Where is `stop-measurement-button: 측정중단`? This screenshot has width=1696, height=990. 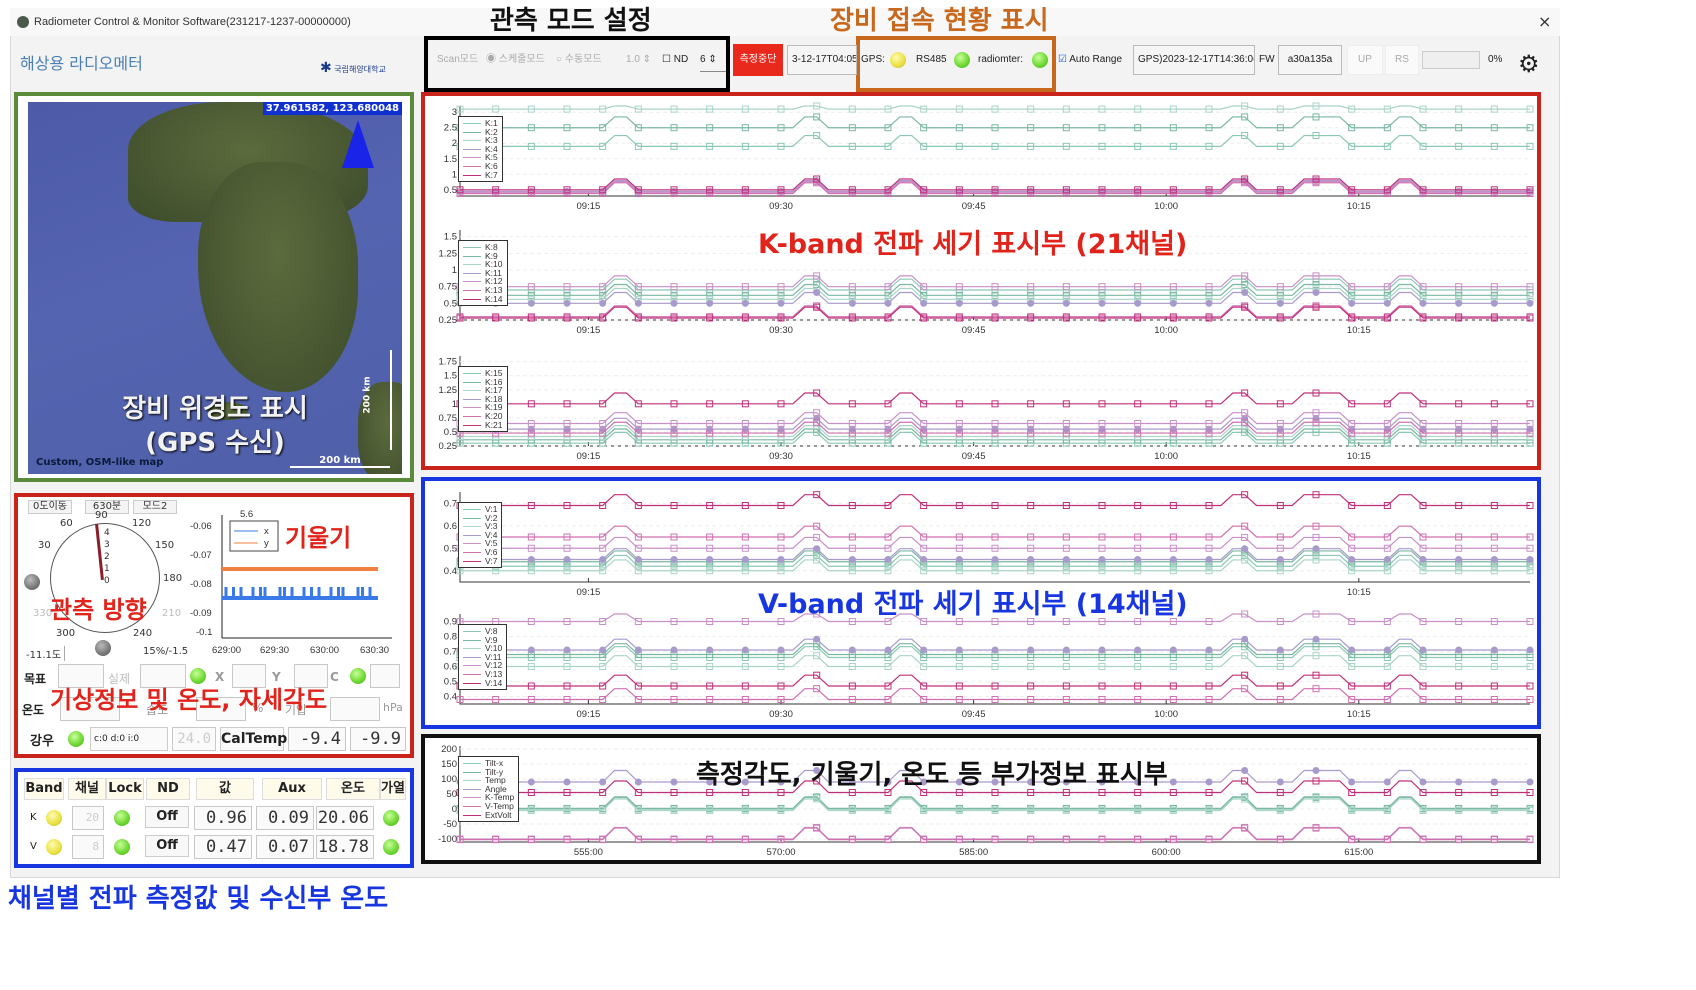 stop-measurement-button: 측정중단 is located at coordinates (758, 60).